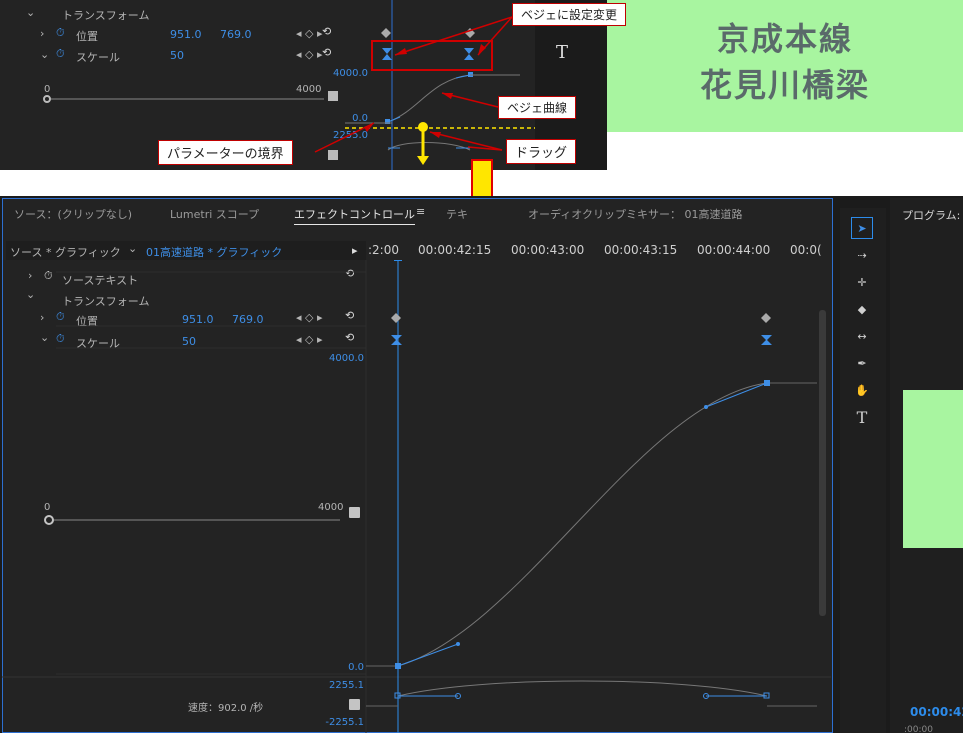 The width and height of the screenshot is (963, 735). I want to click on tab-source: ソース：(クリップなし), so click(73, 214).